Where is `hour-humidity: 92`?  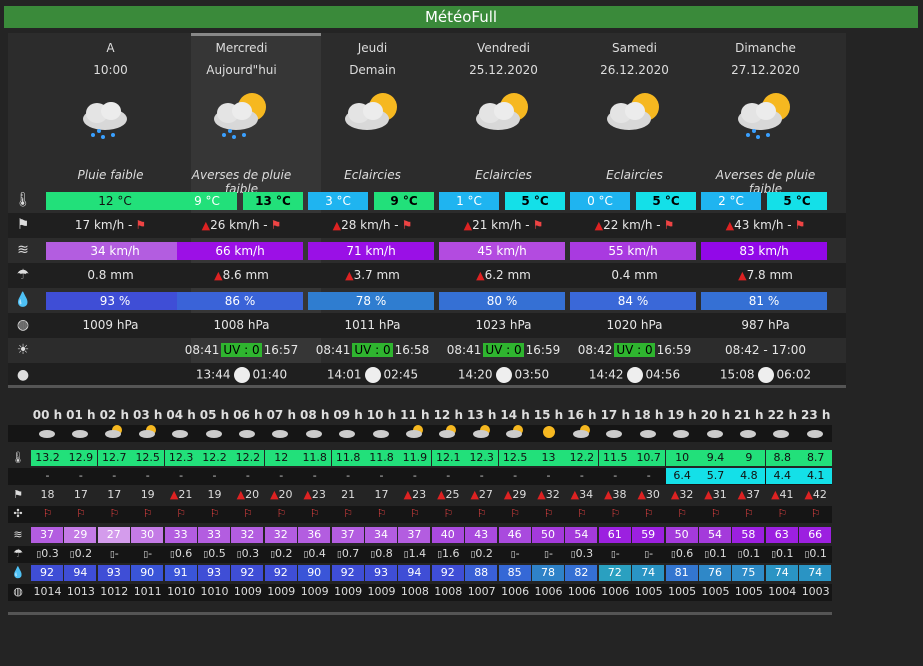 hour-humidity: 92 is located at coordinates (347, 573).